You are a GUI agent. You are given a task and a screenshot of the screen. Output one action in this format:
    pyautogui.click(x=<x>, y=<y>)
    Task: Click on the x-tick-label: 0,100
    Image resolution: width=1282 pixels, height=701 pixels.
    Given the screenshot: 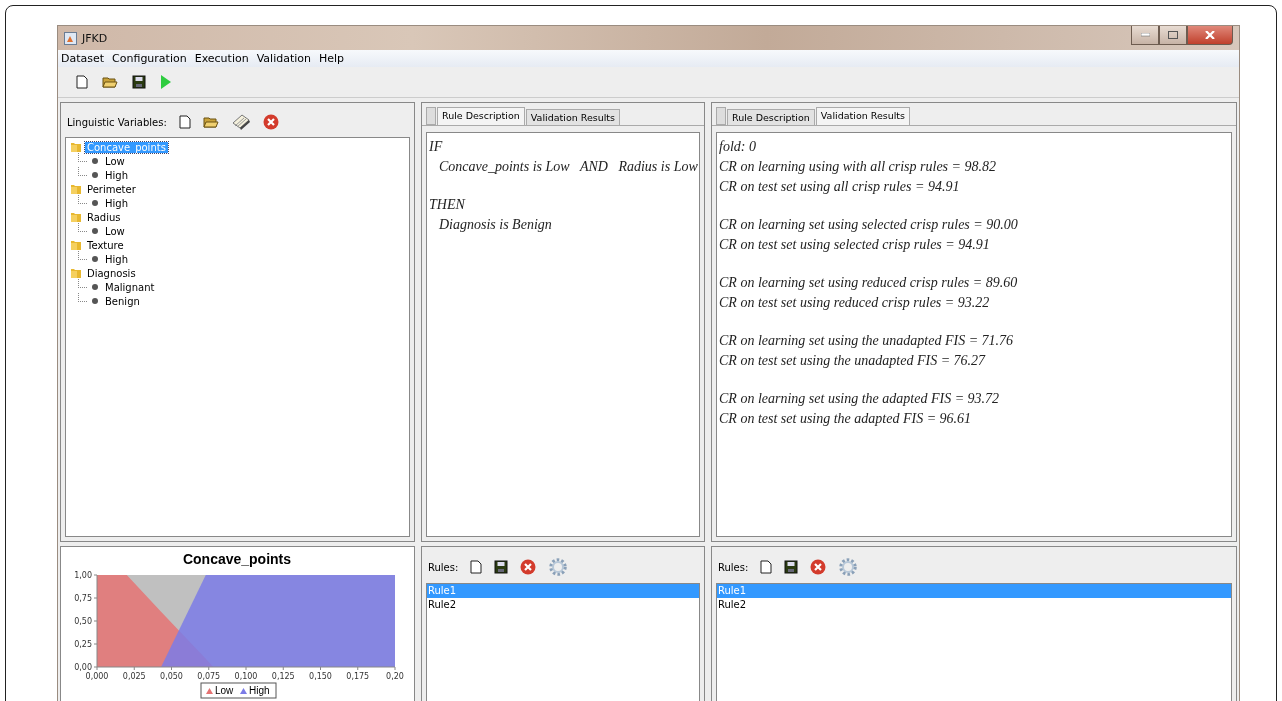 What is the action you would take?
    pyautogui.click(x=246, y=676)
    